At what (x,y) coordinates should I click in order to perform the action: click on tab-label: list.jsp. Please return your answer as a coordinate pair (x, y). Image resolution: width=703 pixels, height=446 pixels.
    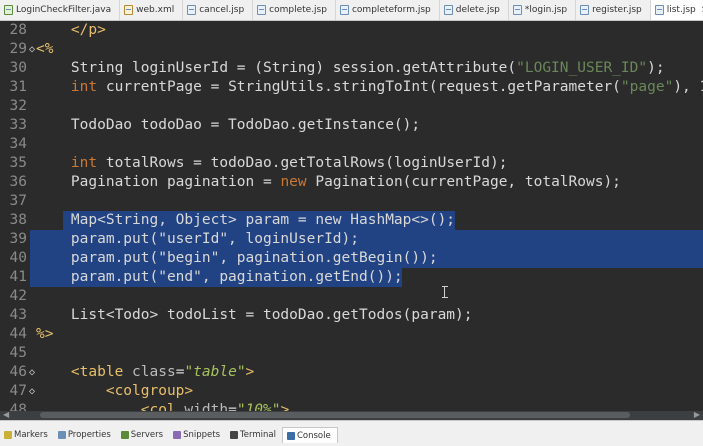
    Looking at the image, I should click on (681, 10).